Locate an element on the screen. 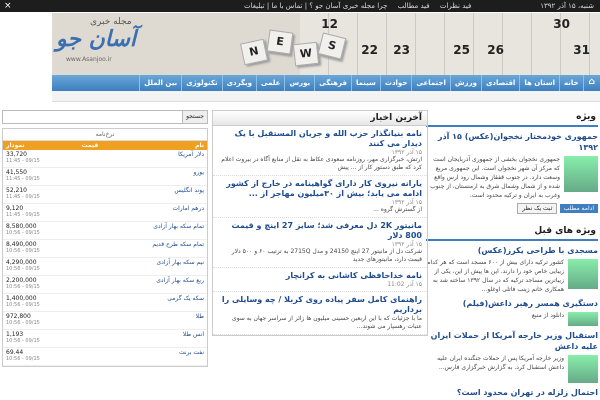  search-box: جستجو is located at coordinates (105, 117).